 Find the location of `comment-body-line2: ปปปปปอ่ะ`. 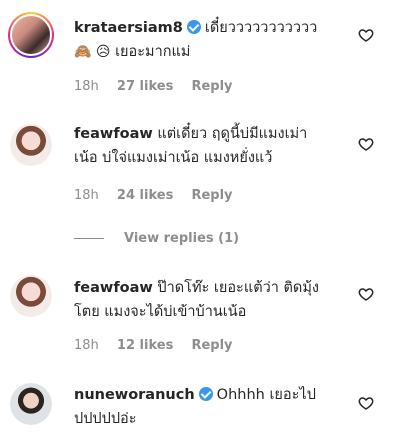

comment-body-line2: ปปปปปอ่ะ is located at coordinates (105, 419).